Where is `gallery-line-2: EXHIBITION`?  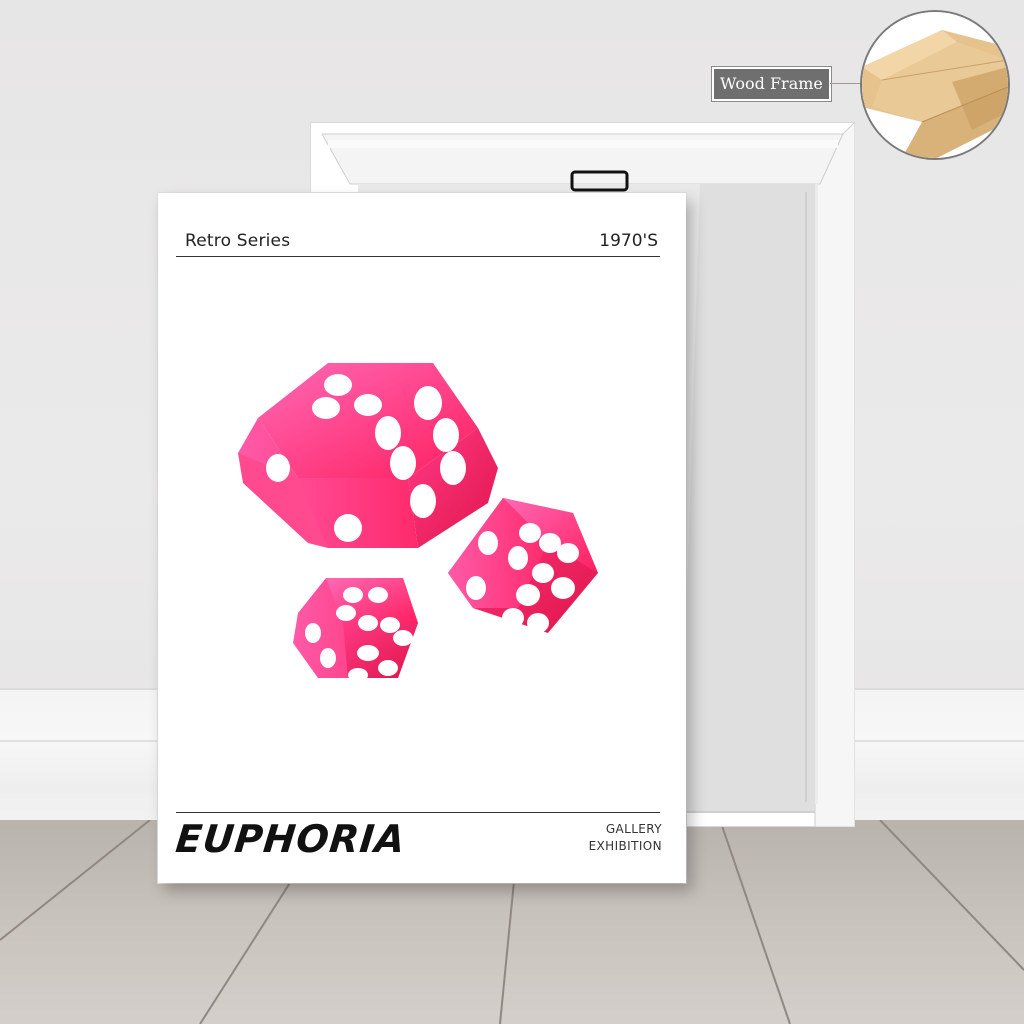 gallery-line-2: EXHIBITION is located at coordinates (625, 846).